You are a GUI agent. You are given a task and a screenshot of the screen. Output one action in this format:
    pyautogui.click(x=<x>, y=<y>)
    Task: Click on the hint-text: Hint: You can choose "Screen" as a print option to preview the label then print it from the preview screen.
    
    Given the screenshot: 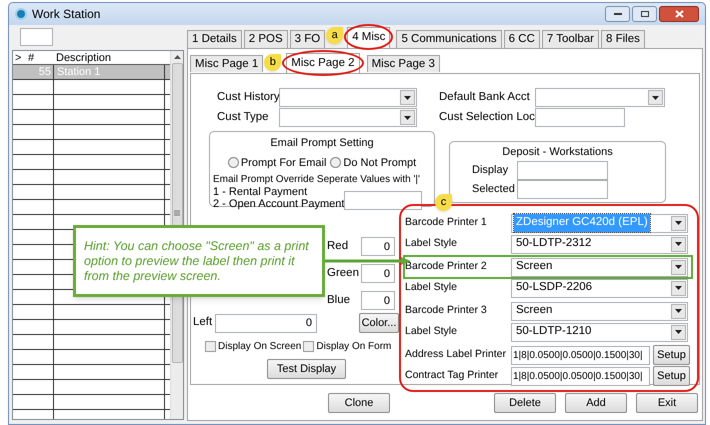 What is the action you would take?
    pyautogui.click(x=197, y=261)
    